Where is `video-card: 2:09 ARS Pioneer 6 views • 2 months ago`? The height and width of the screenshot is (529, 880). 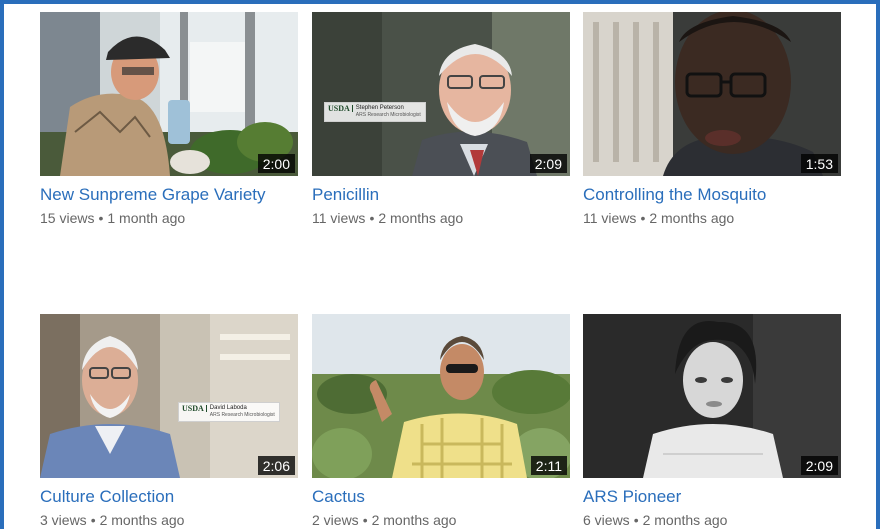
video-card: 2:09 ARS Pioneer 6 views • 2 months ago is located at coordinates (712, 421).